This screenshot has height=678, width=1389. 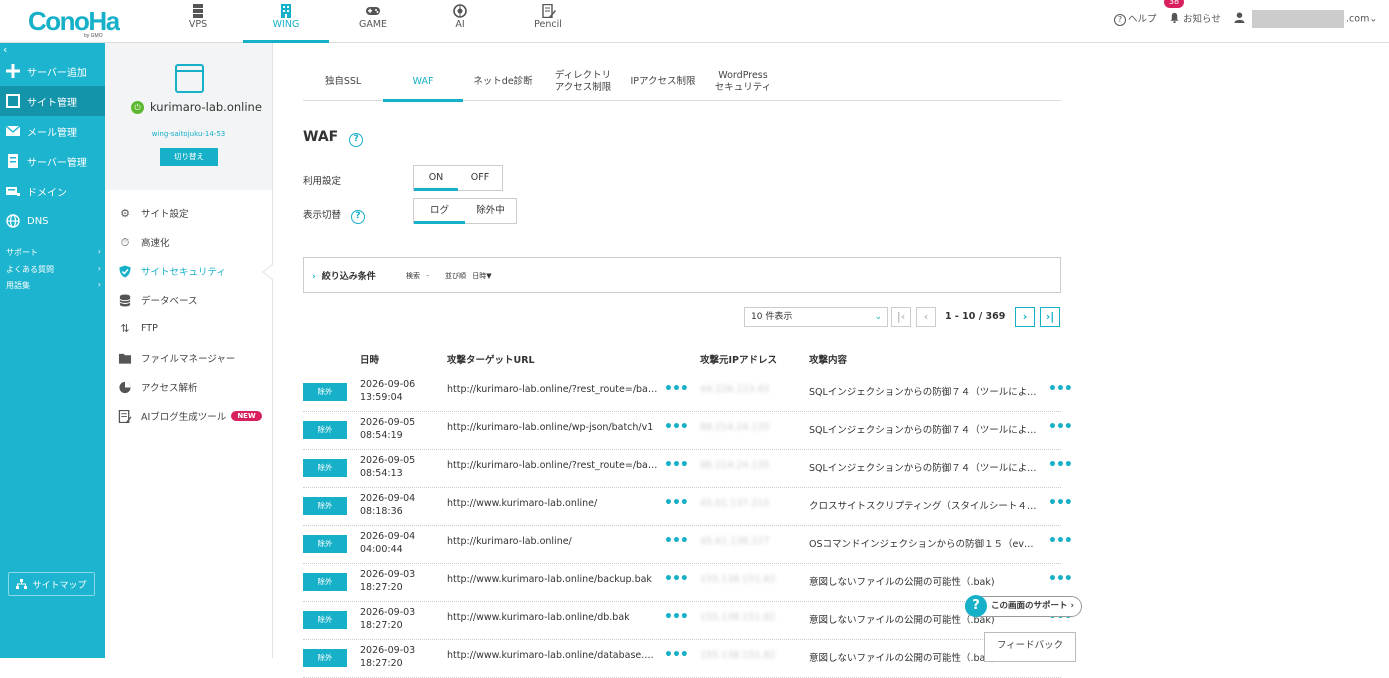 I want to click on tab-wordpress-security: WordPress セキュリティ, so click(x=743, y=82).